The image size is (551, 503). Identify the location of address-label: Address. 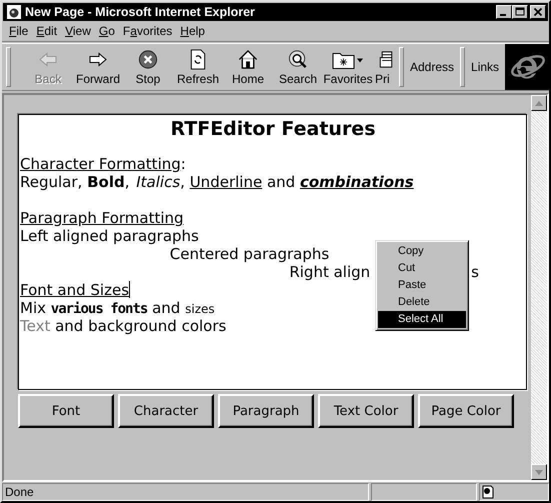
(432, 67).